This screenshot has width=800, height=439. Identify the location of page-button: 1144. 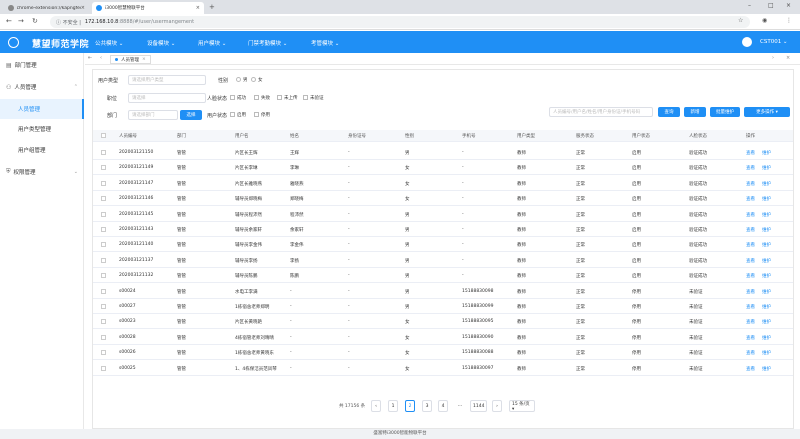
(479, 406).